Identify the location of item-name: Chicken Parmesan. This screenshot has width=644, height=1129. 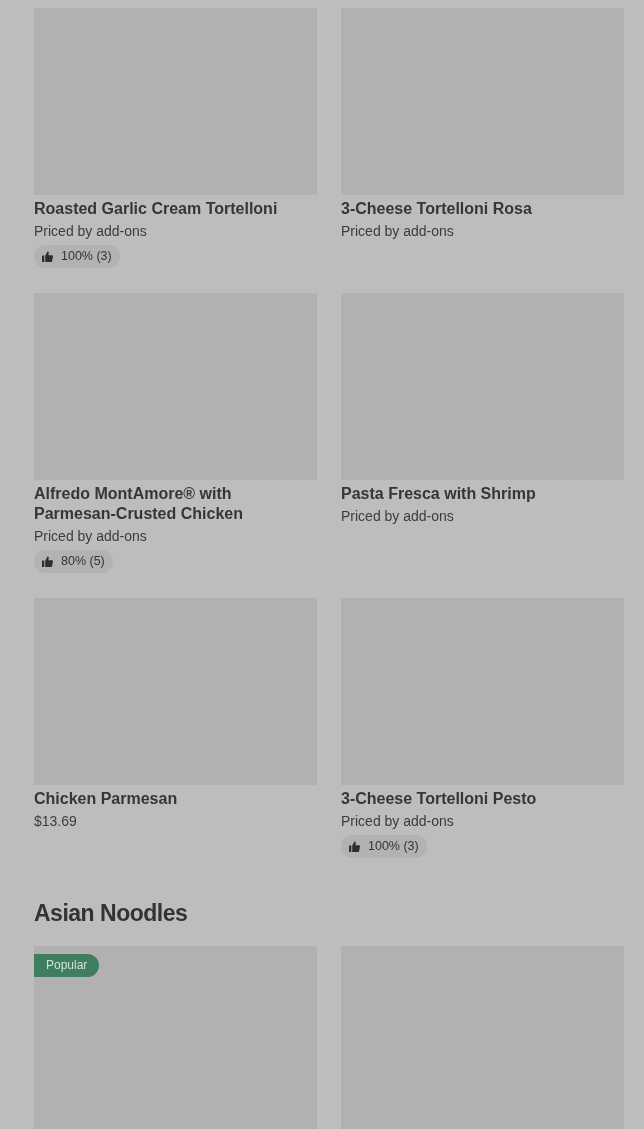
(175, 799).